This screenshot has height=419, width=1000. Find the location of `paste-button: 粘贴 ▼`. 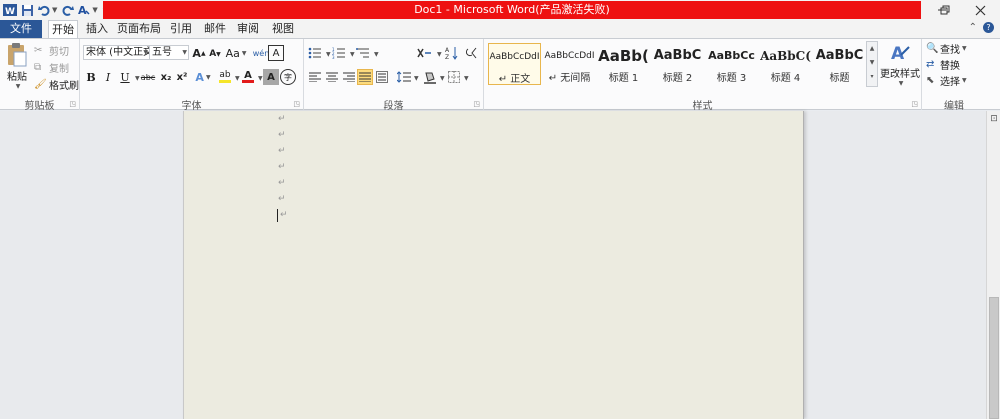

paste-button: 粘贴 ▼ is located at coordinates (17, 66).